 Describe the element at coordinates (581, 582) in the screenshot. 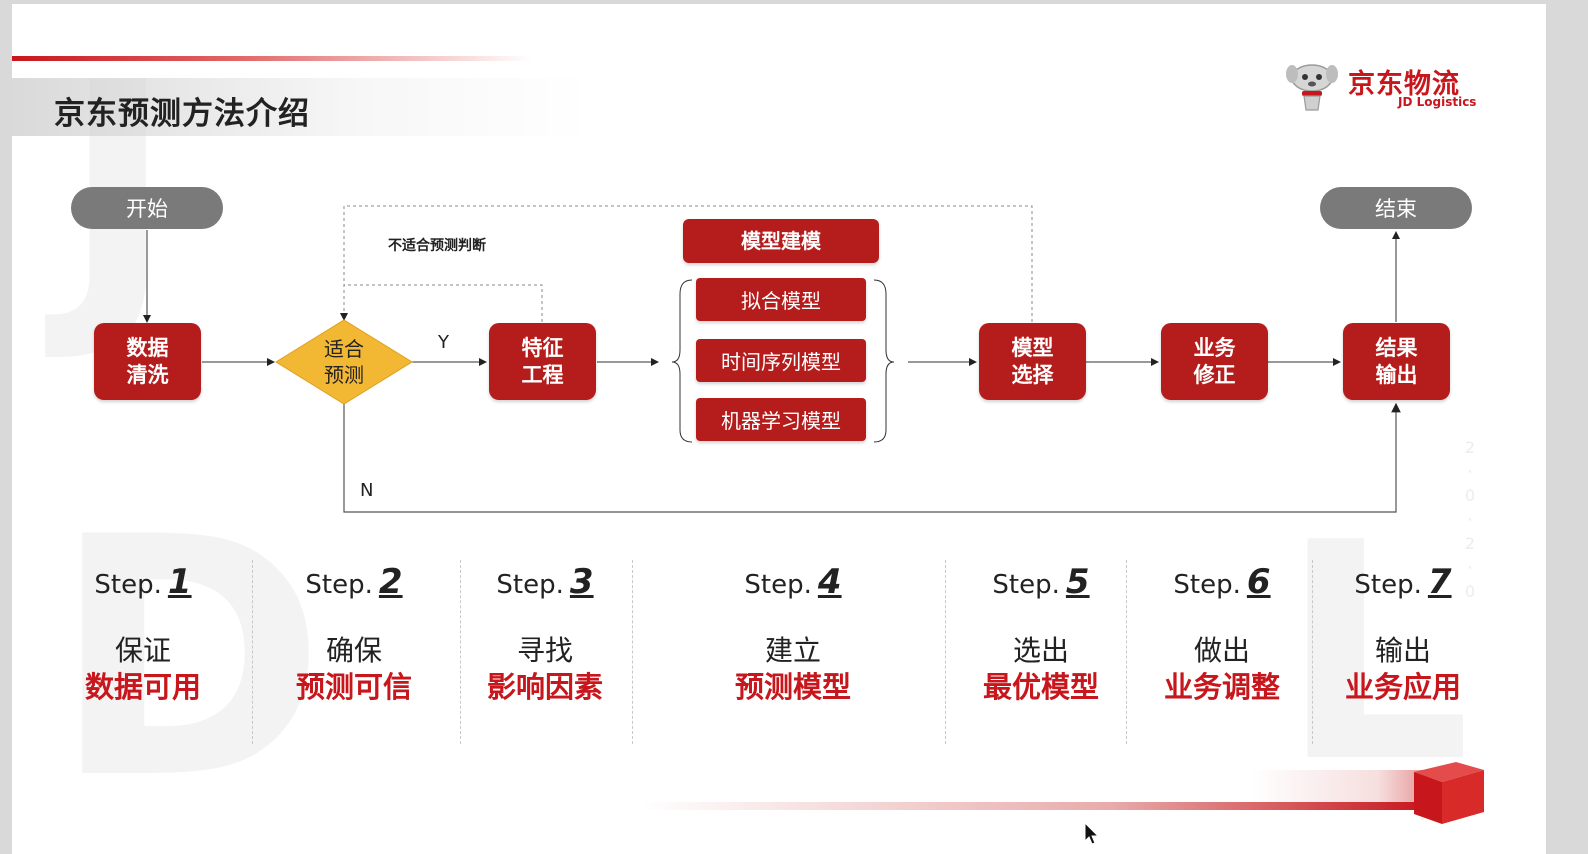

I see `step-3-number: 3` at that location.